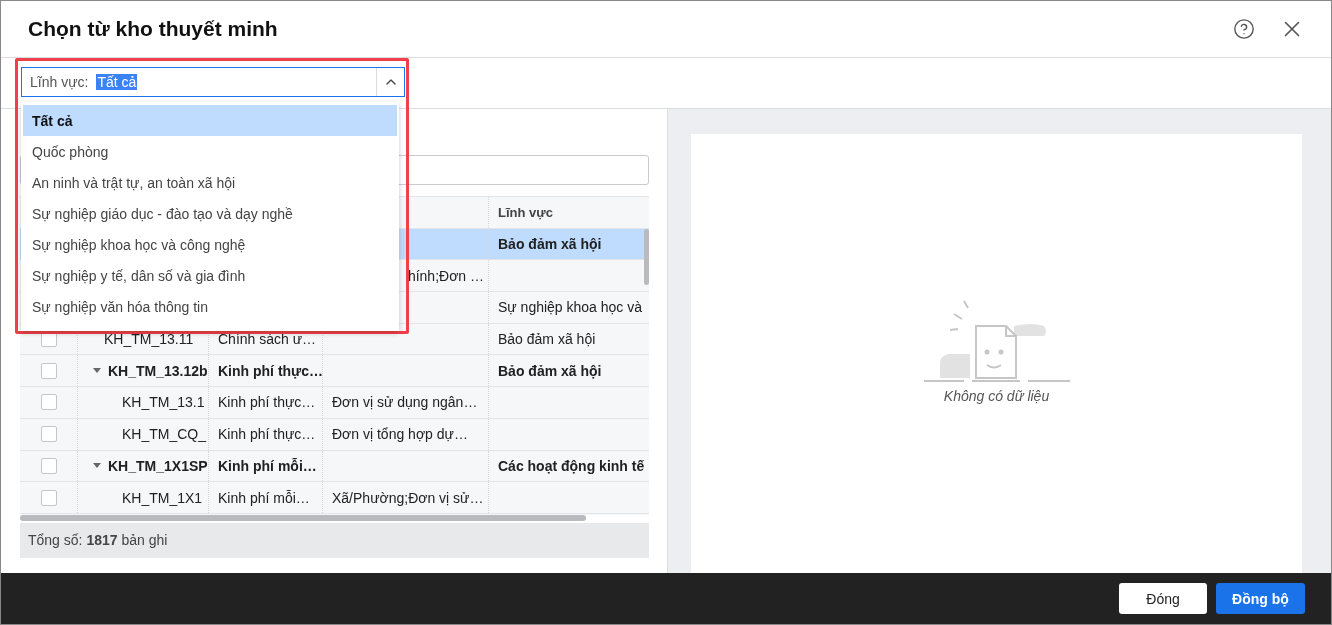  Describe the element at coordinates (162, 497) in the screenshot. I see `code-text: KH_TM_1X1` at that location.